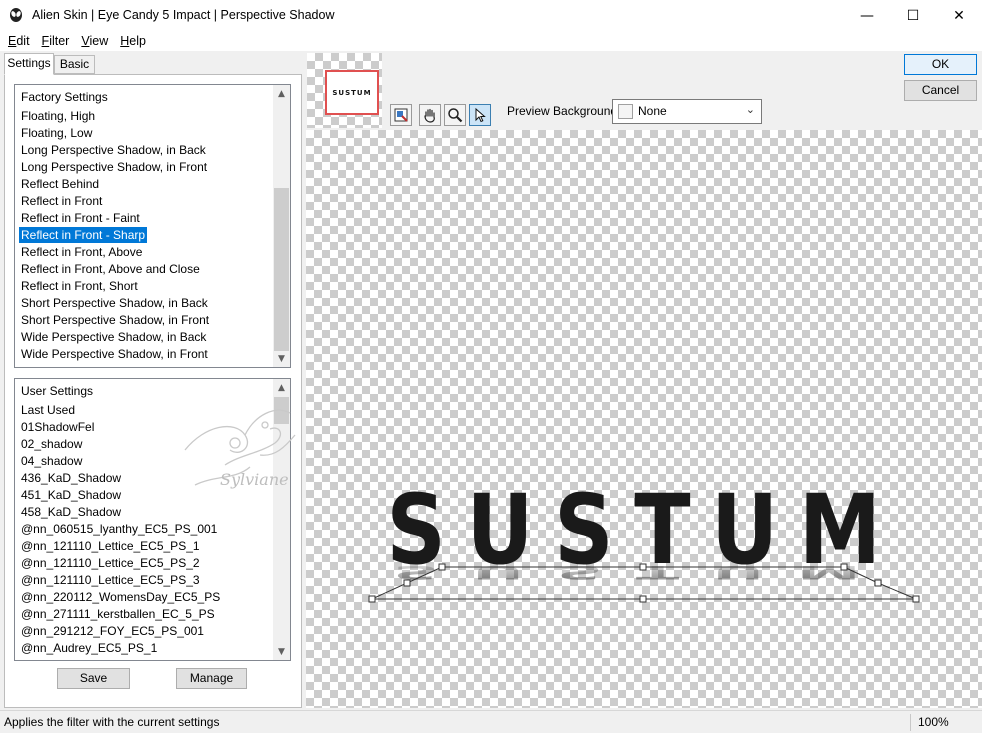 The width and height of the screenshot is (982, 733). Describe the element at coordinates (52, 461) in the screenshot. I see `user-settings-item-label: 04_shadow` at that location.